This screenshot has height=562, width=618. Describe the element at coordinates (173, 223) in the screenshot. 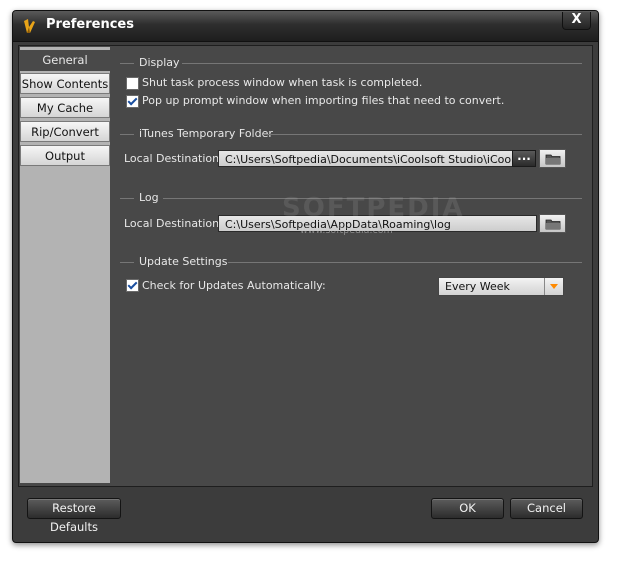

I see `log-destination-label: Local Destination:` at that location.